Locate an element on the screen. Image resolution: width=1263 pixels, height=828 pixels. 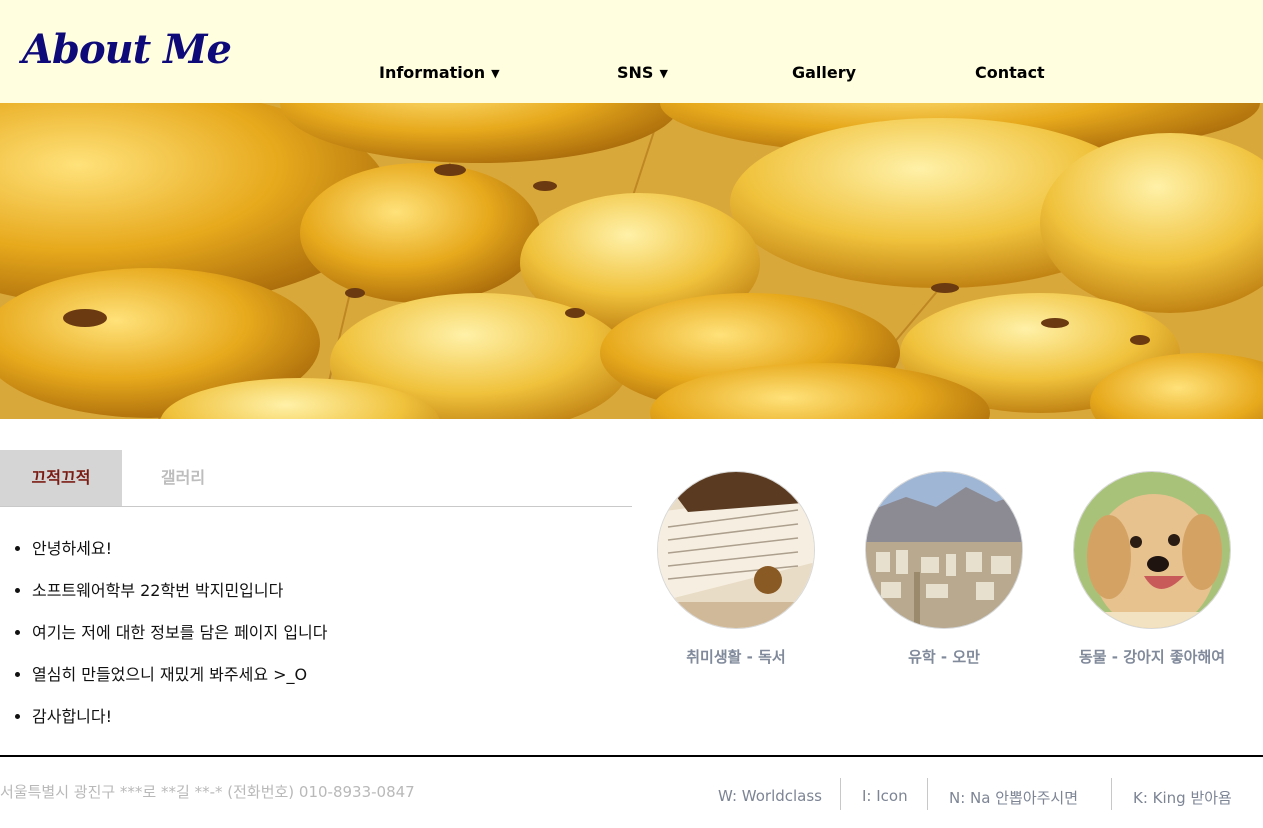
gallery-card-reading: 취미생활 - 독서 is located at coordinates (736, 569).